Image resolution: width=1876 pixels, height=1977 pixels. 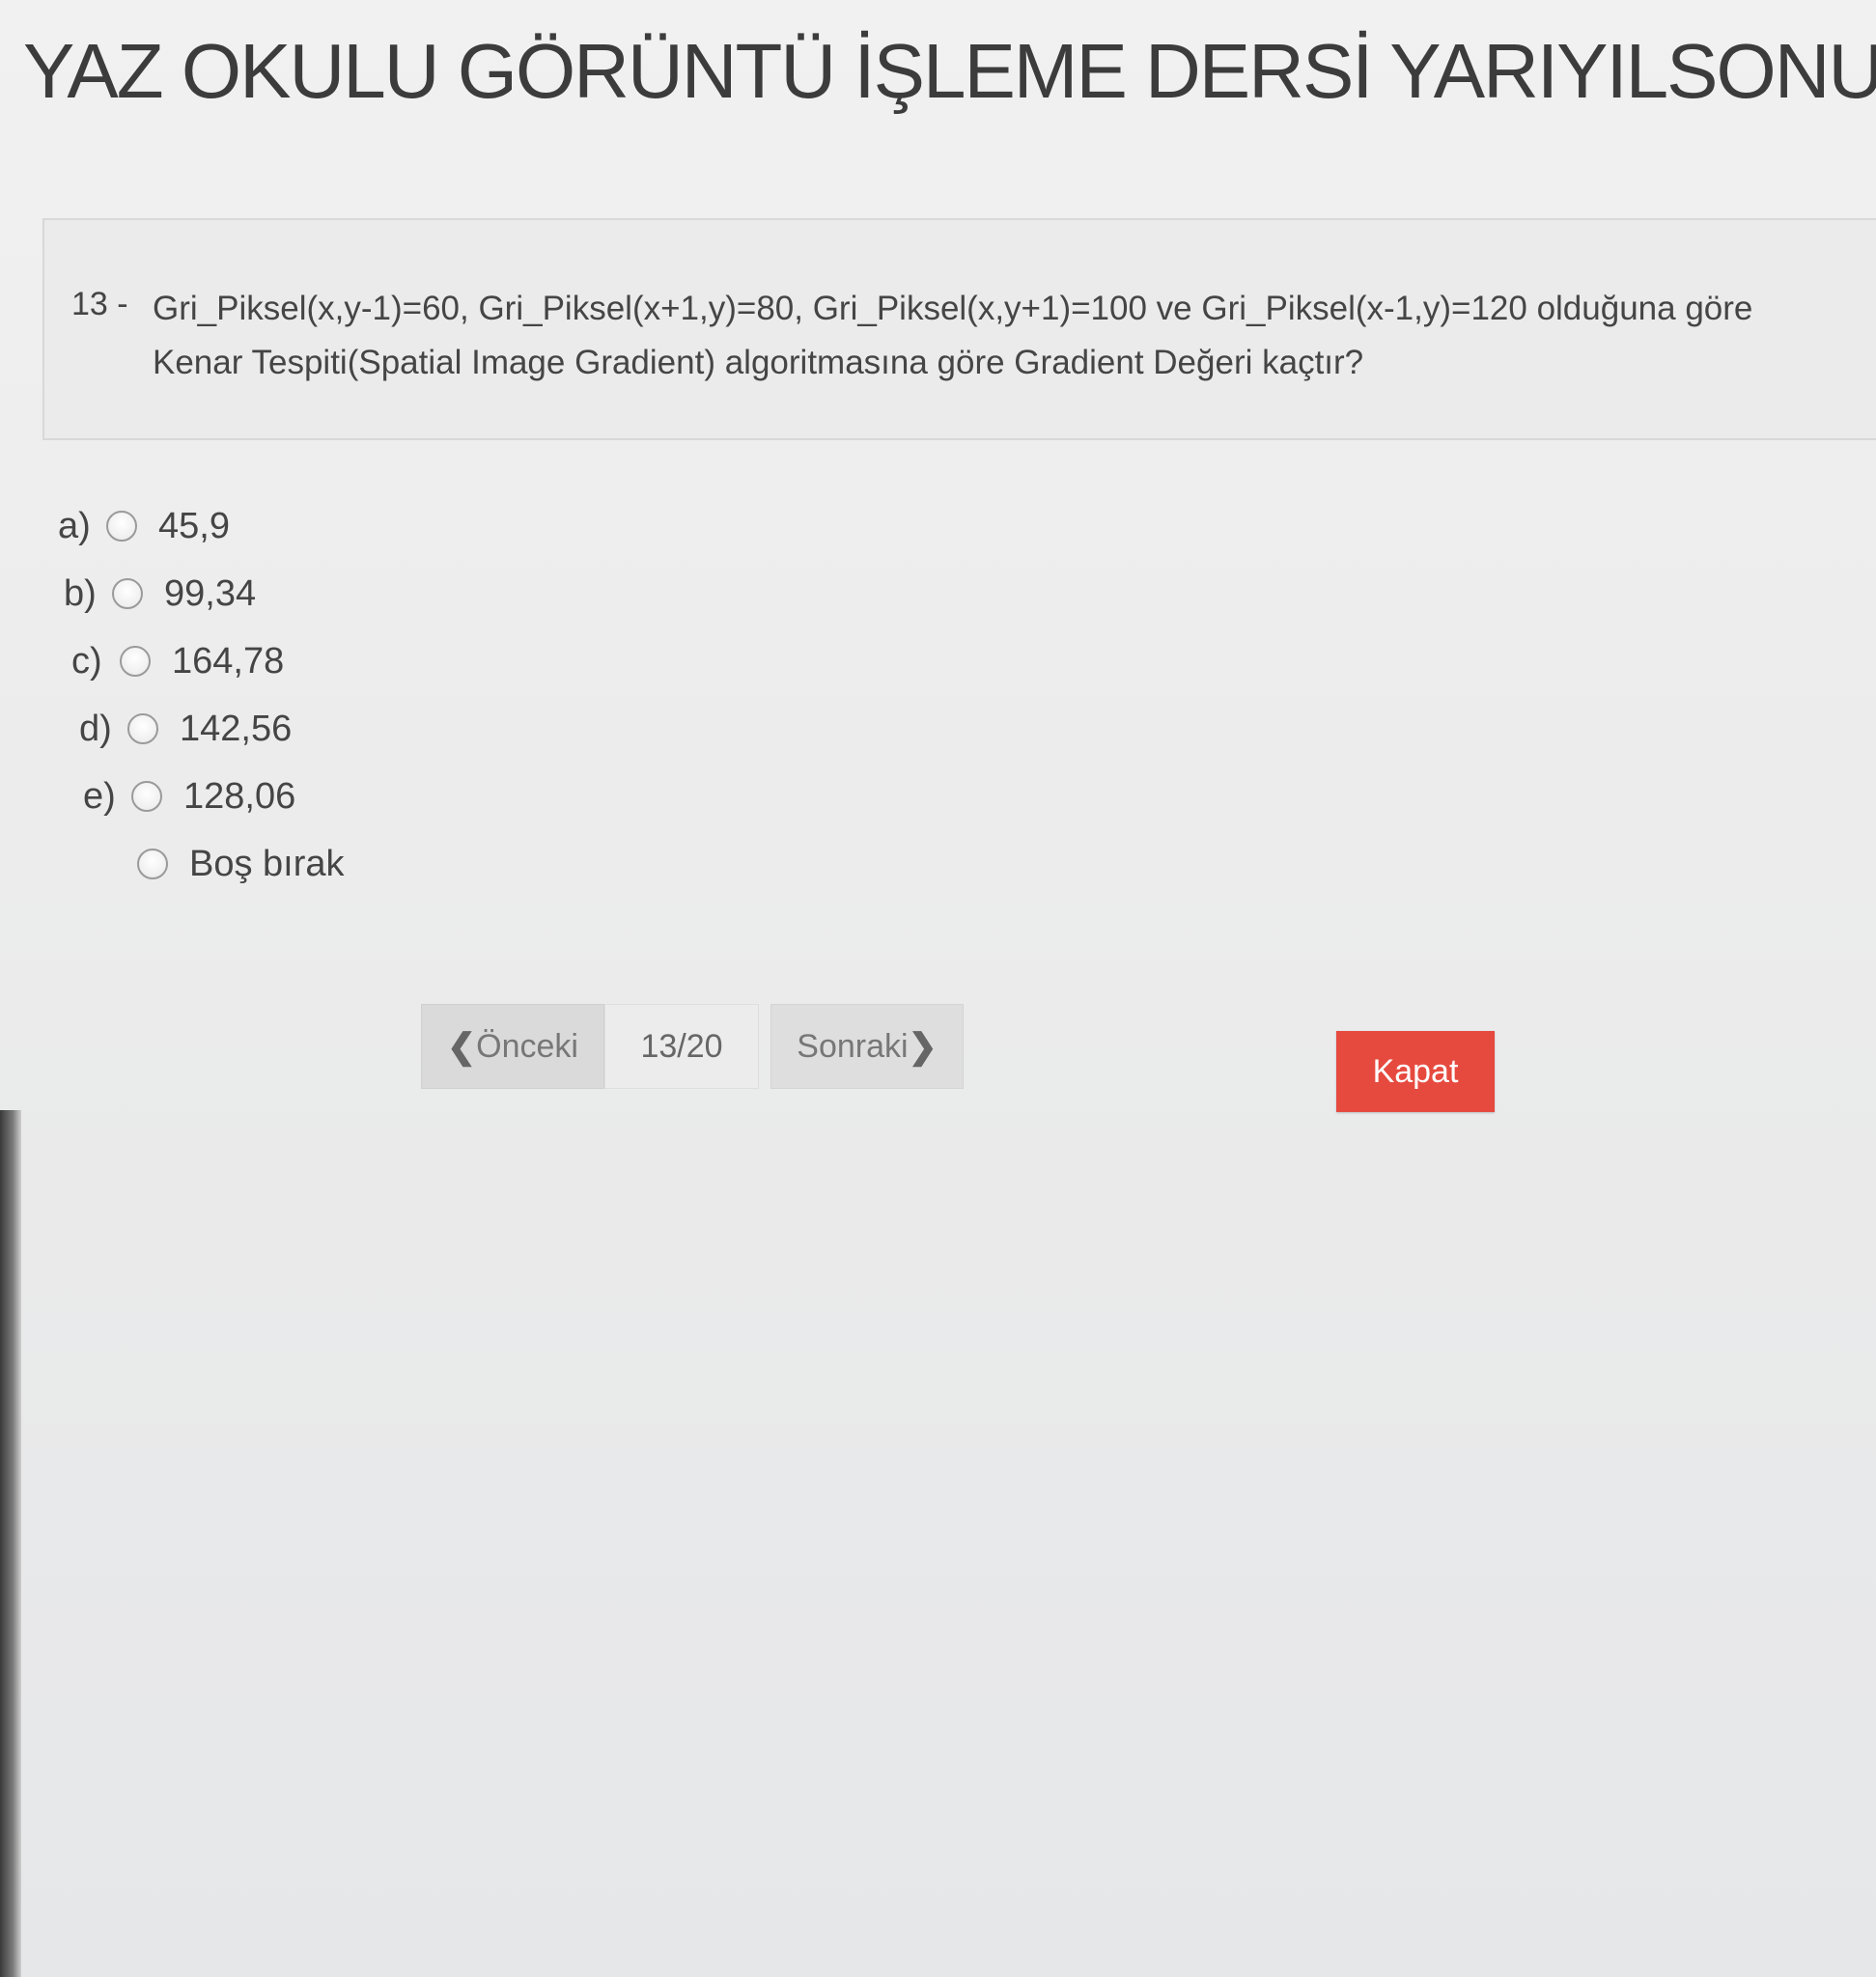 I want to click on option-value: 164,78, so click(x=229, y=661).